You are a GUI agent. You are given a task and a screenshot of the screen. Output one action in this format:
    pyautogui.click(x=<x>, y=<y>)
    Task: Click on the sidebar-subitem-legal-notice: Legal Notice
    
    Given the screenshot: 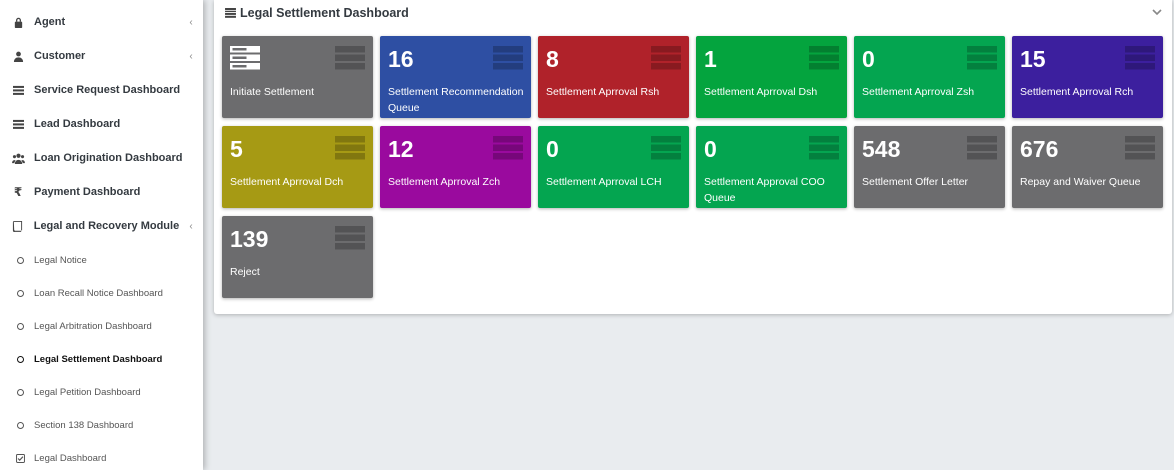 What is the action you would take?
    pyautogui.click(x=101, y=260)
    